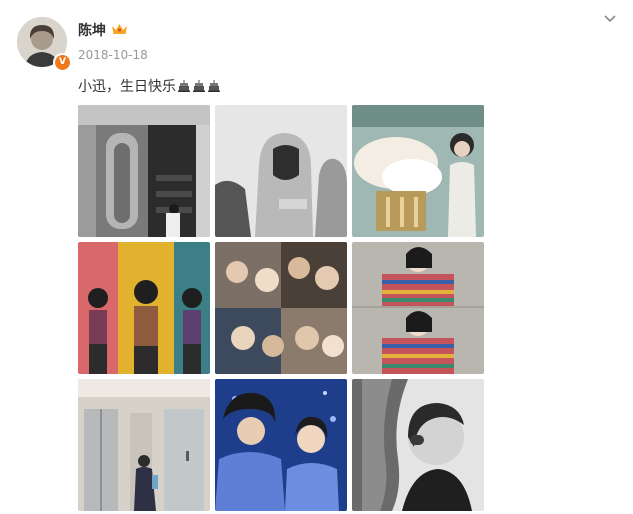 Image resolution: width=633 pixels, height=514 pixels. What do you see at coordinates (418, 308) in the screenshot?
I see `photo-striped-sweater` at bounding box center [418, 308].